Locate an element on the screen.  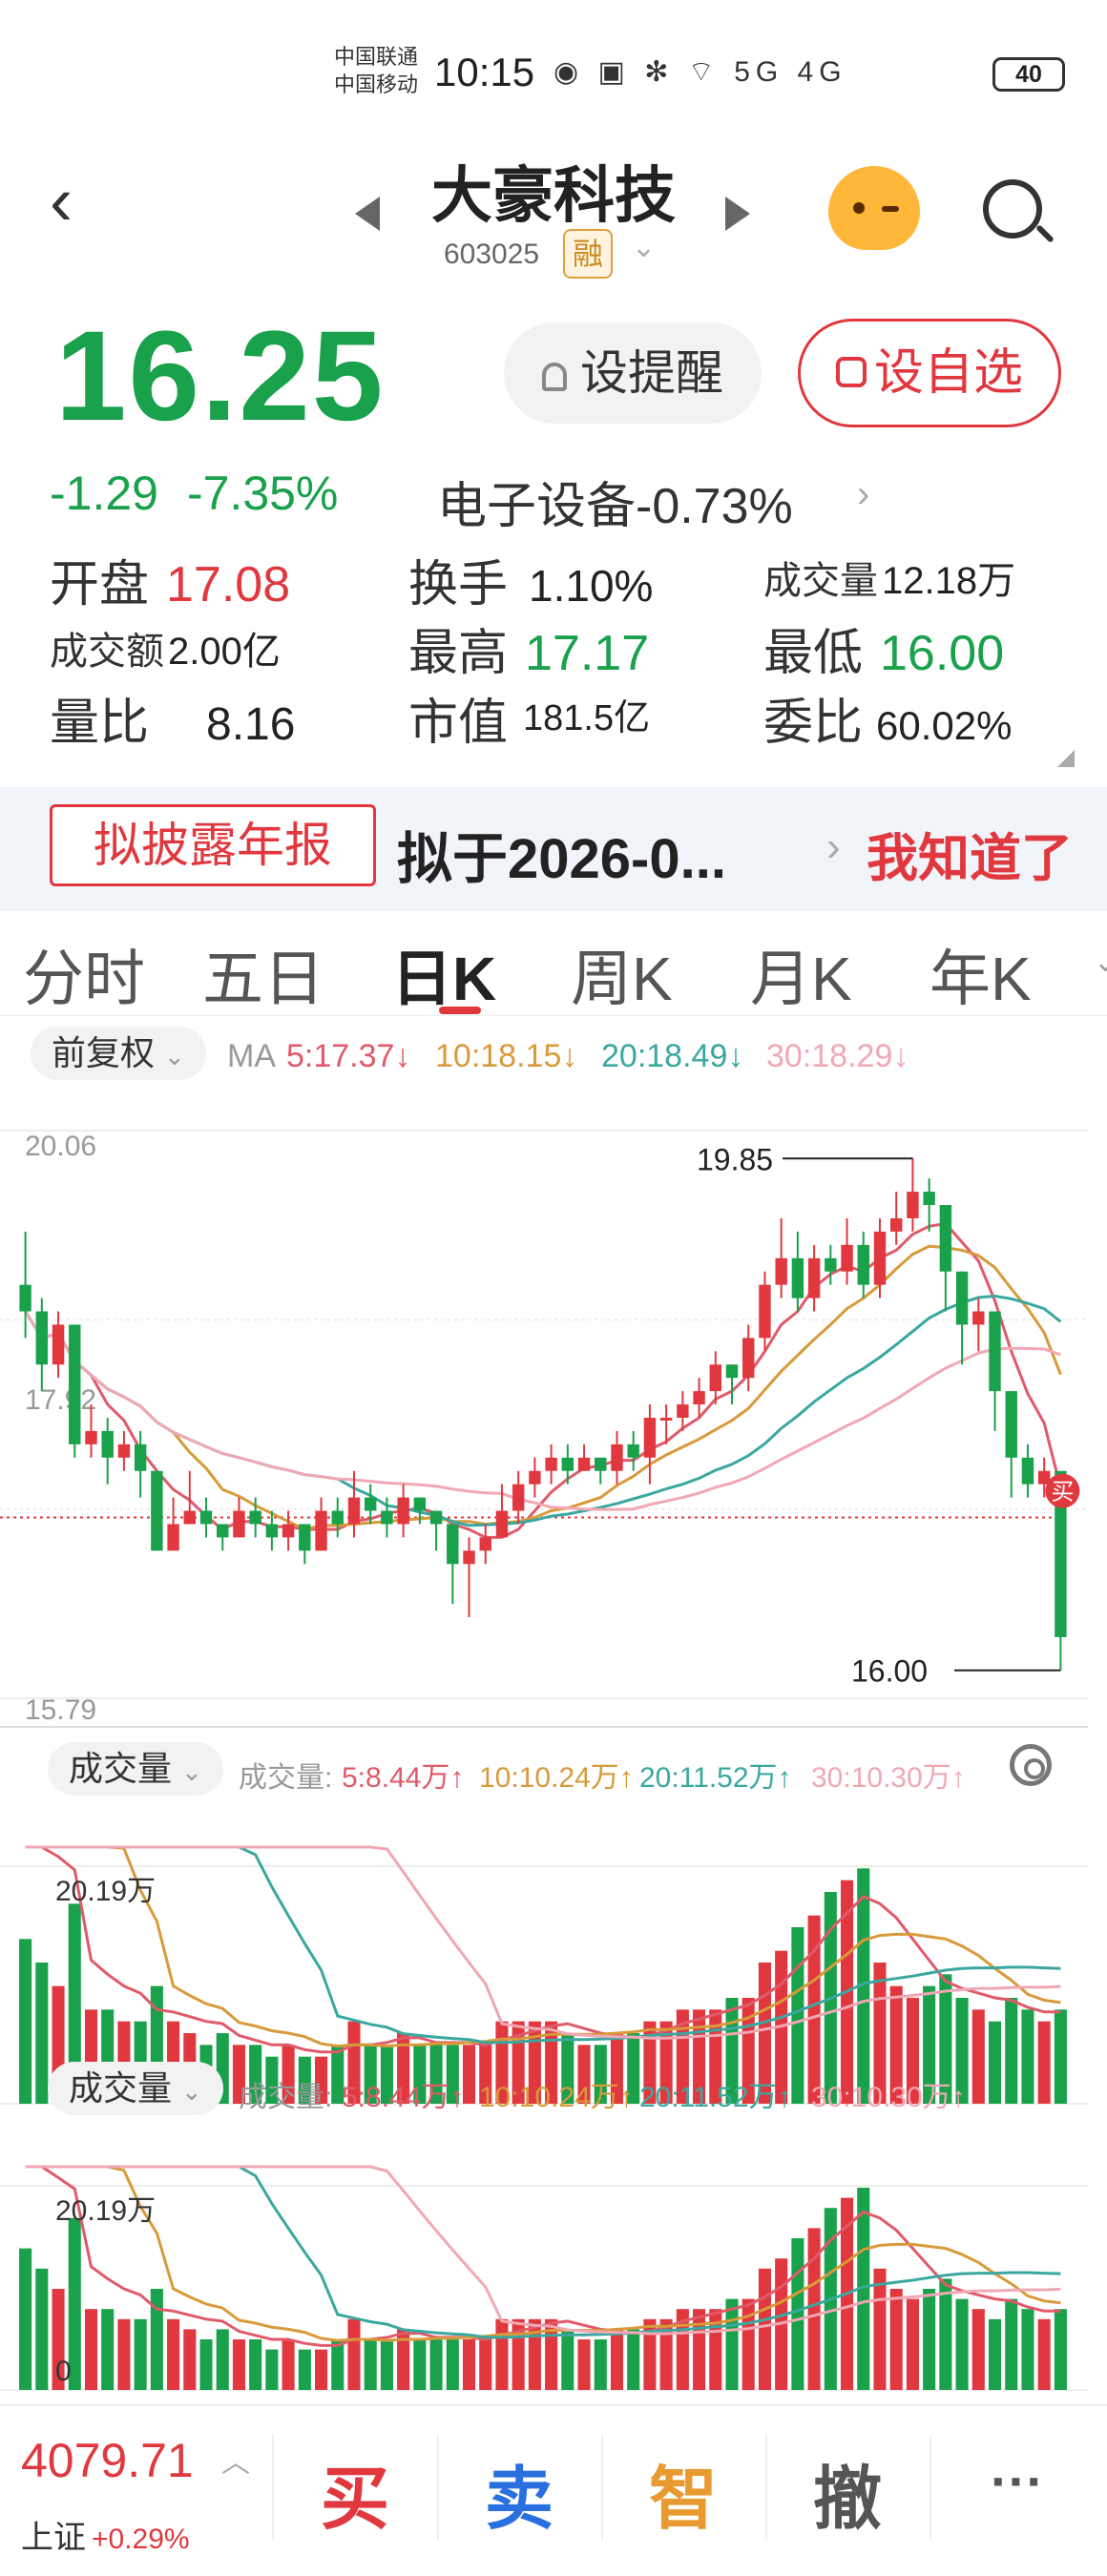
next-stock-icon is located at coordinates (737, 214).